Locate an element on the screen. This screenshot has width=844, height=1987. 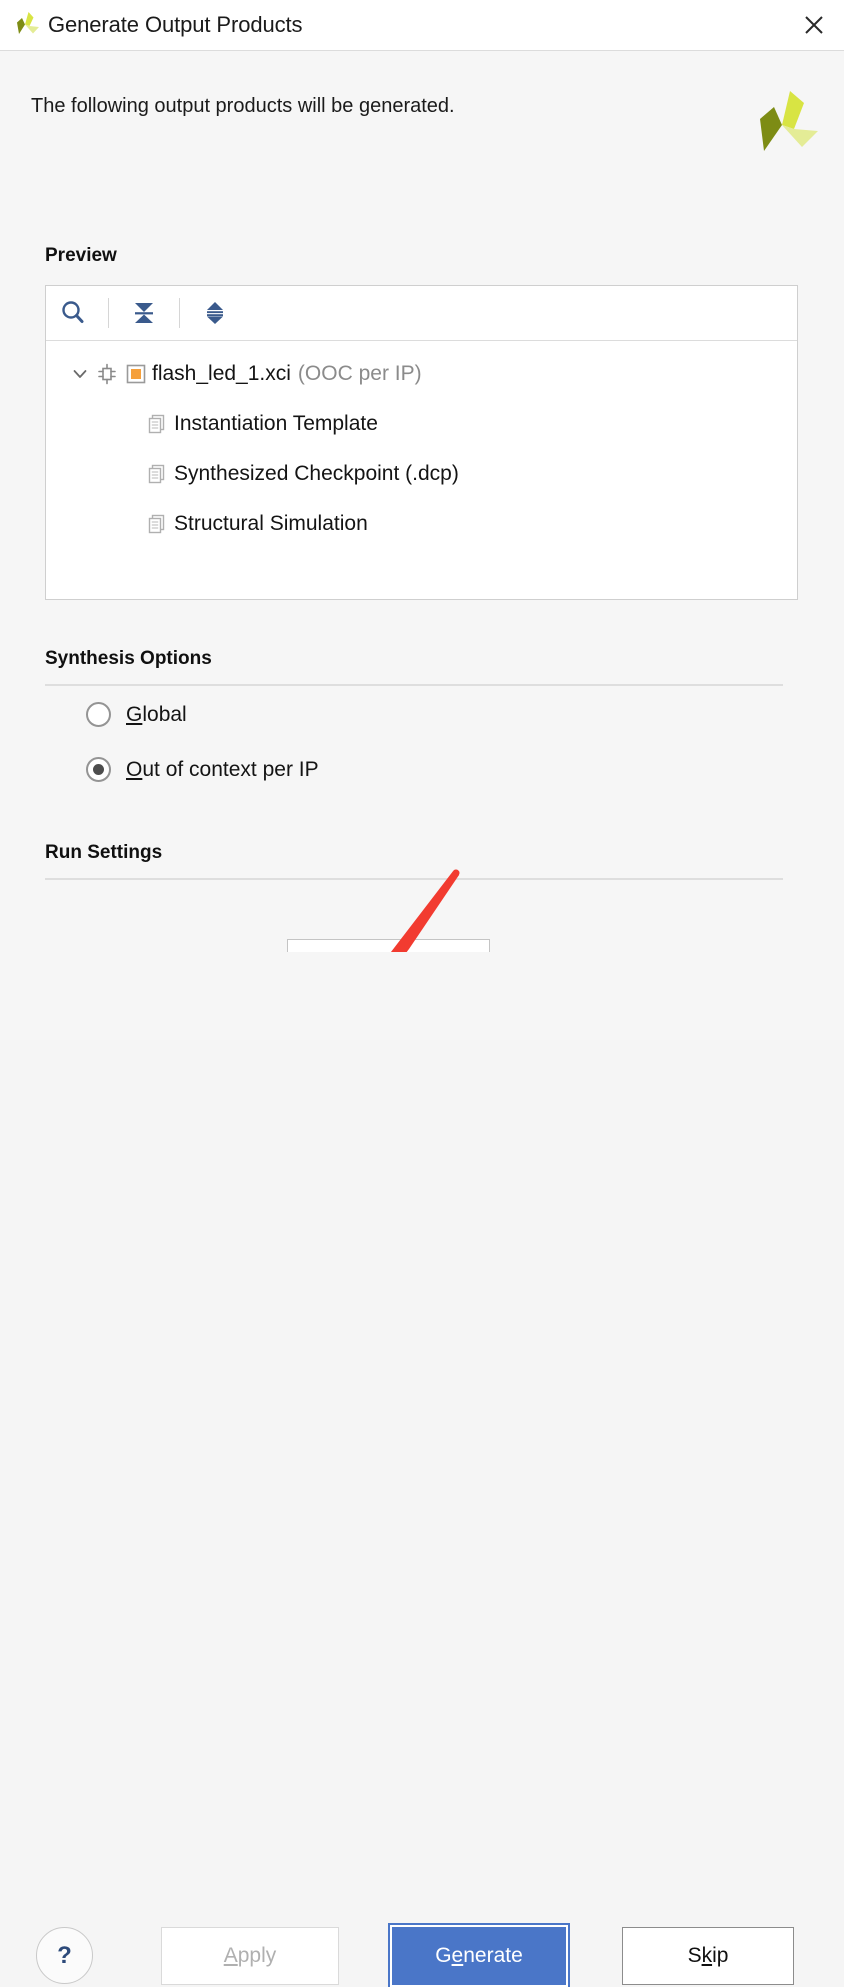
radio-global-label: Global is located at coordinates (156, 714).